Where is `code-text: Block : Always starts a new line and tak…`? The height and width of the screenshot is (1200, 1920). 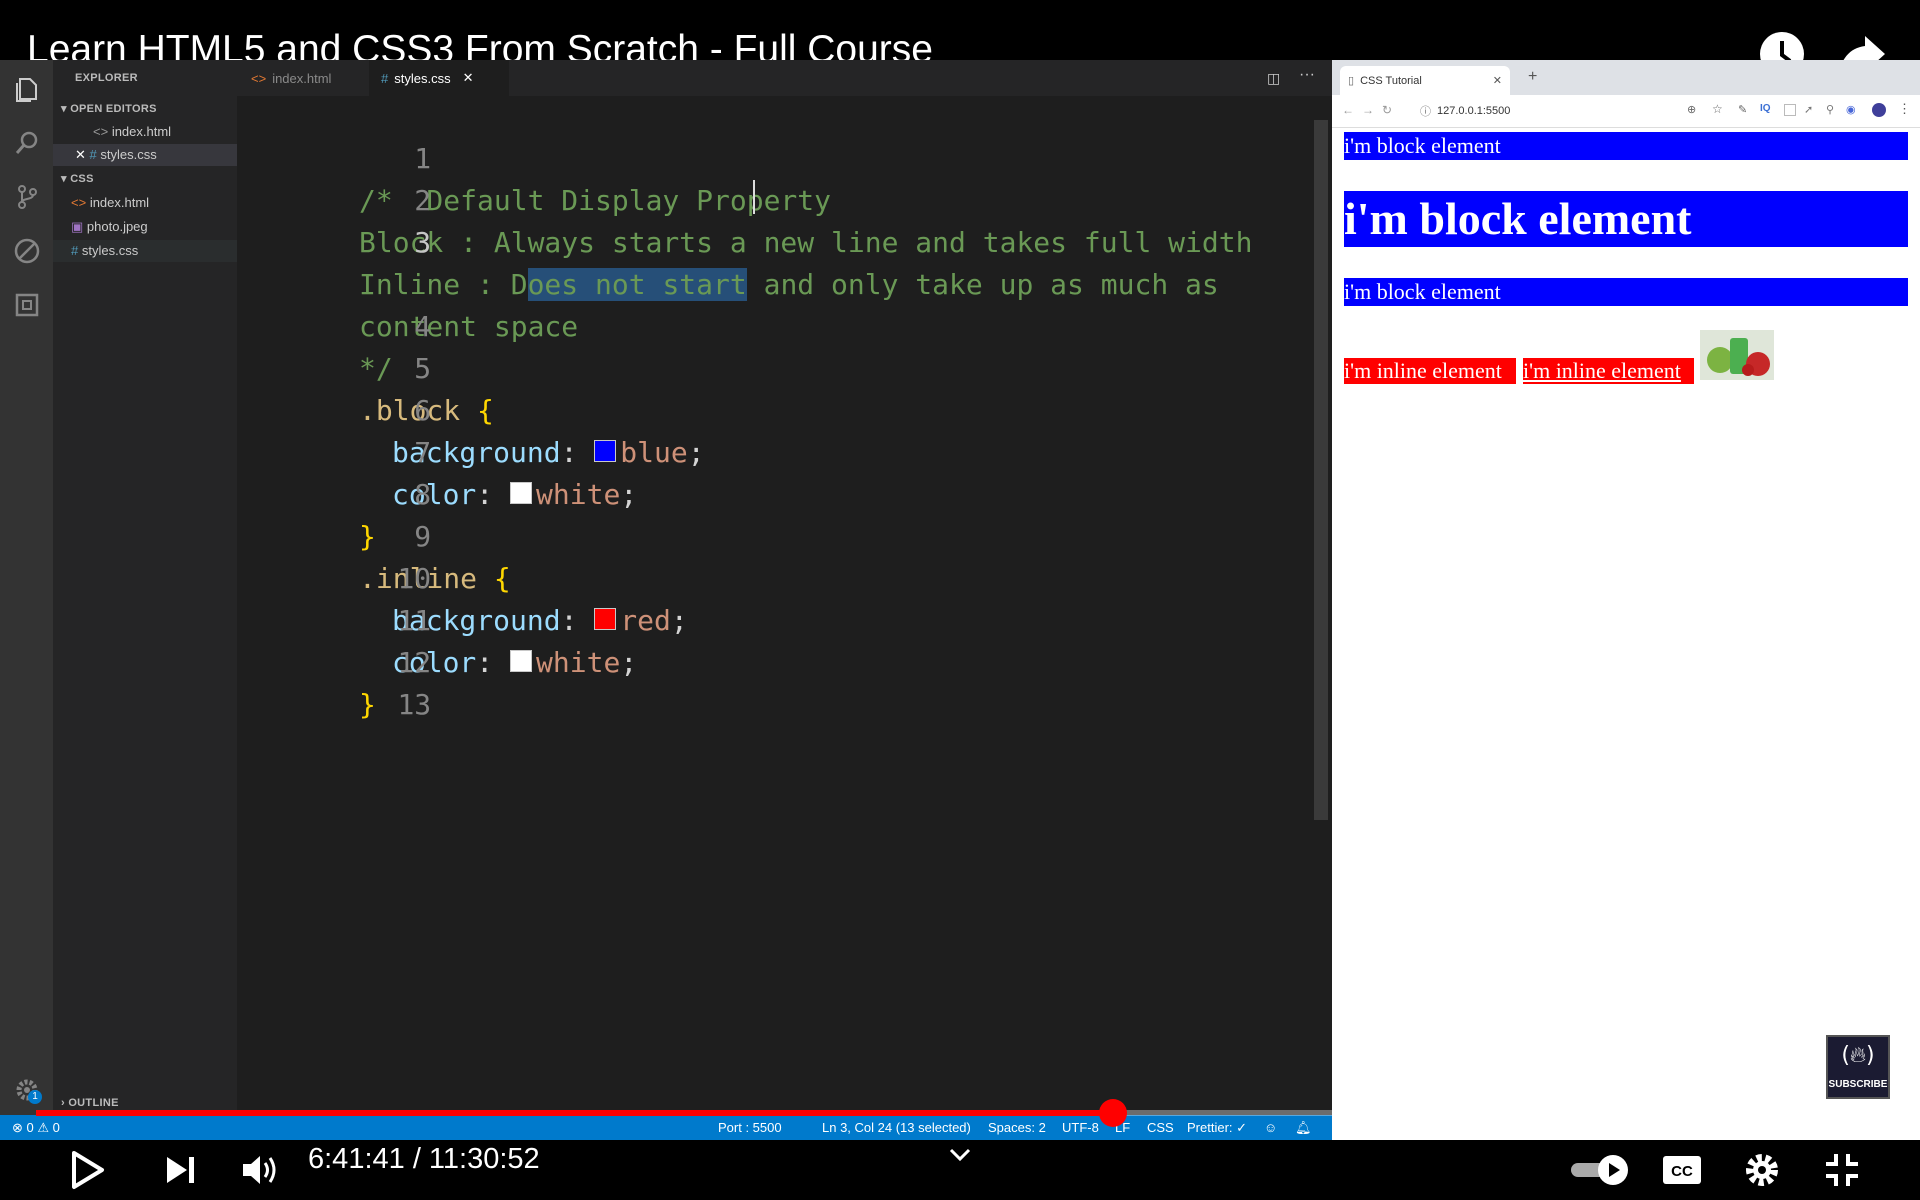 code-text: Block : Always starts a new line and tak… is located at coordinates (806, 242).